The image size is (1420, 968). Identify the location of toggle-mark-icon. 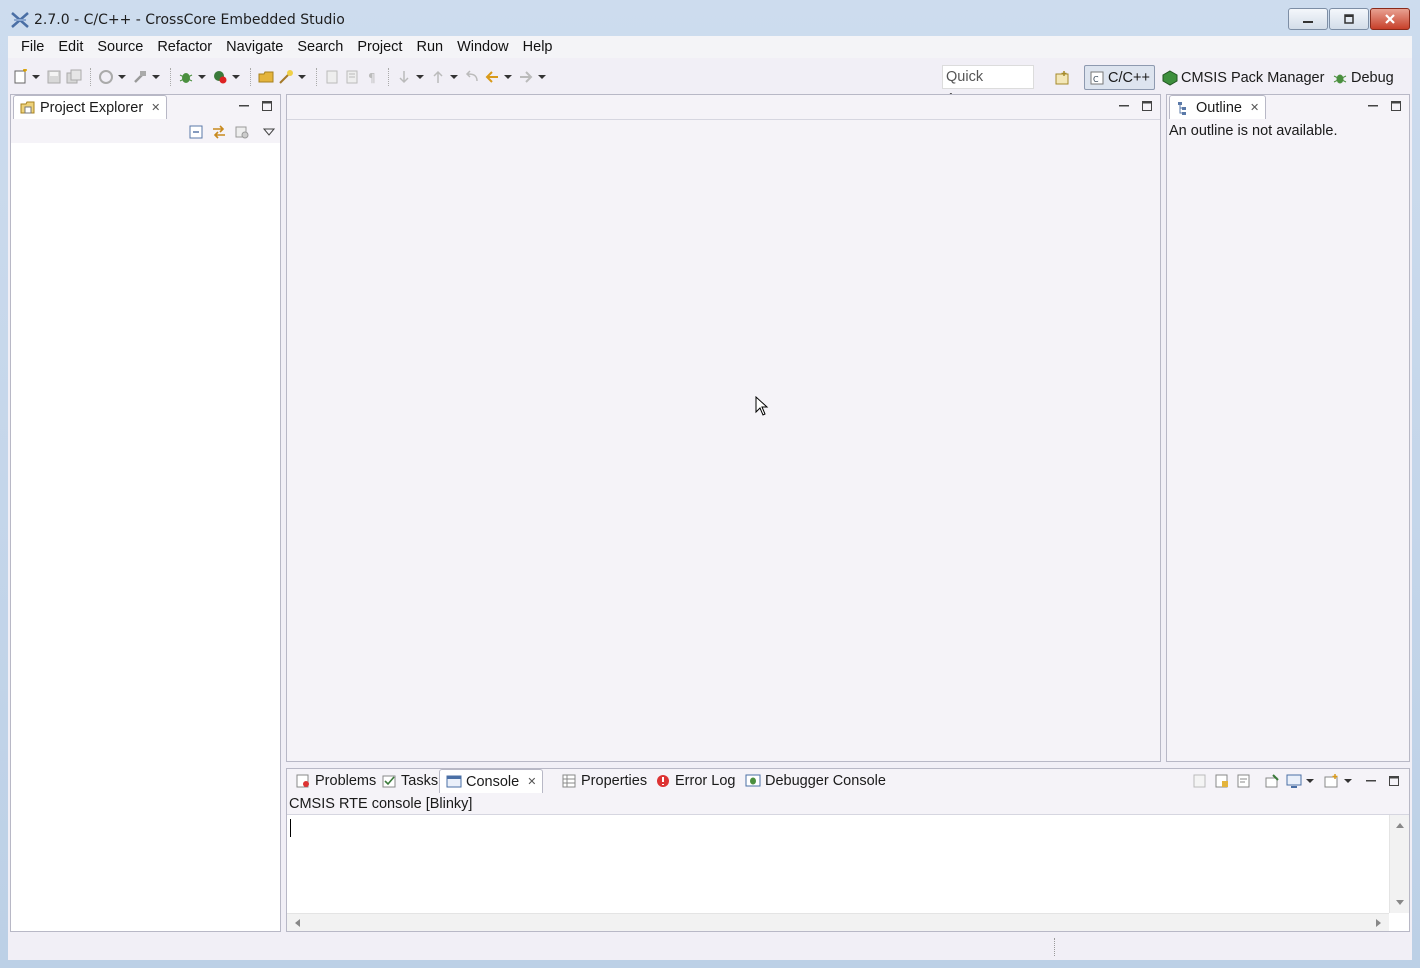
(332, 77).